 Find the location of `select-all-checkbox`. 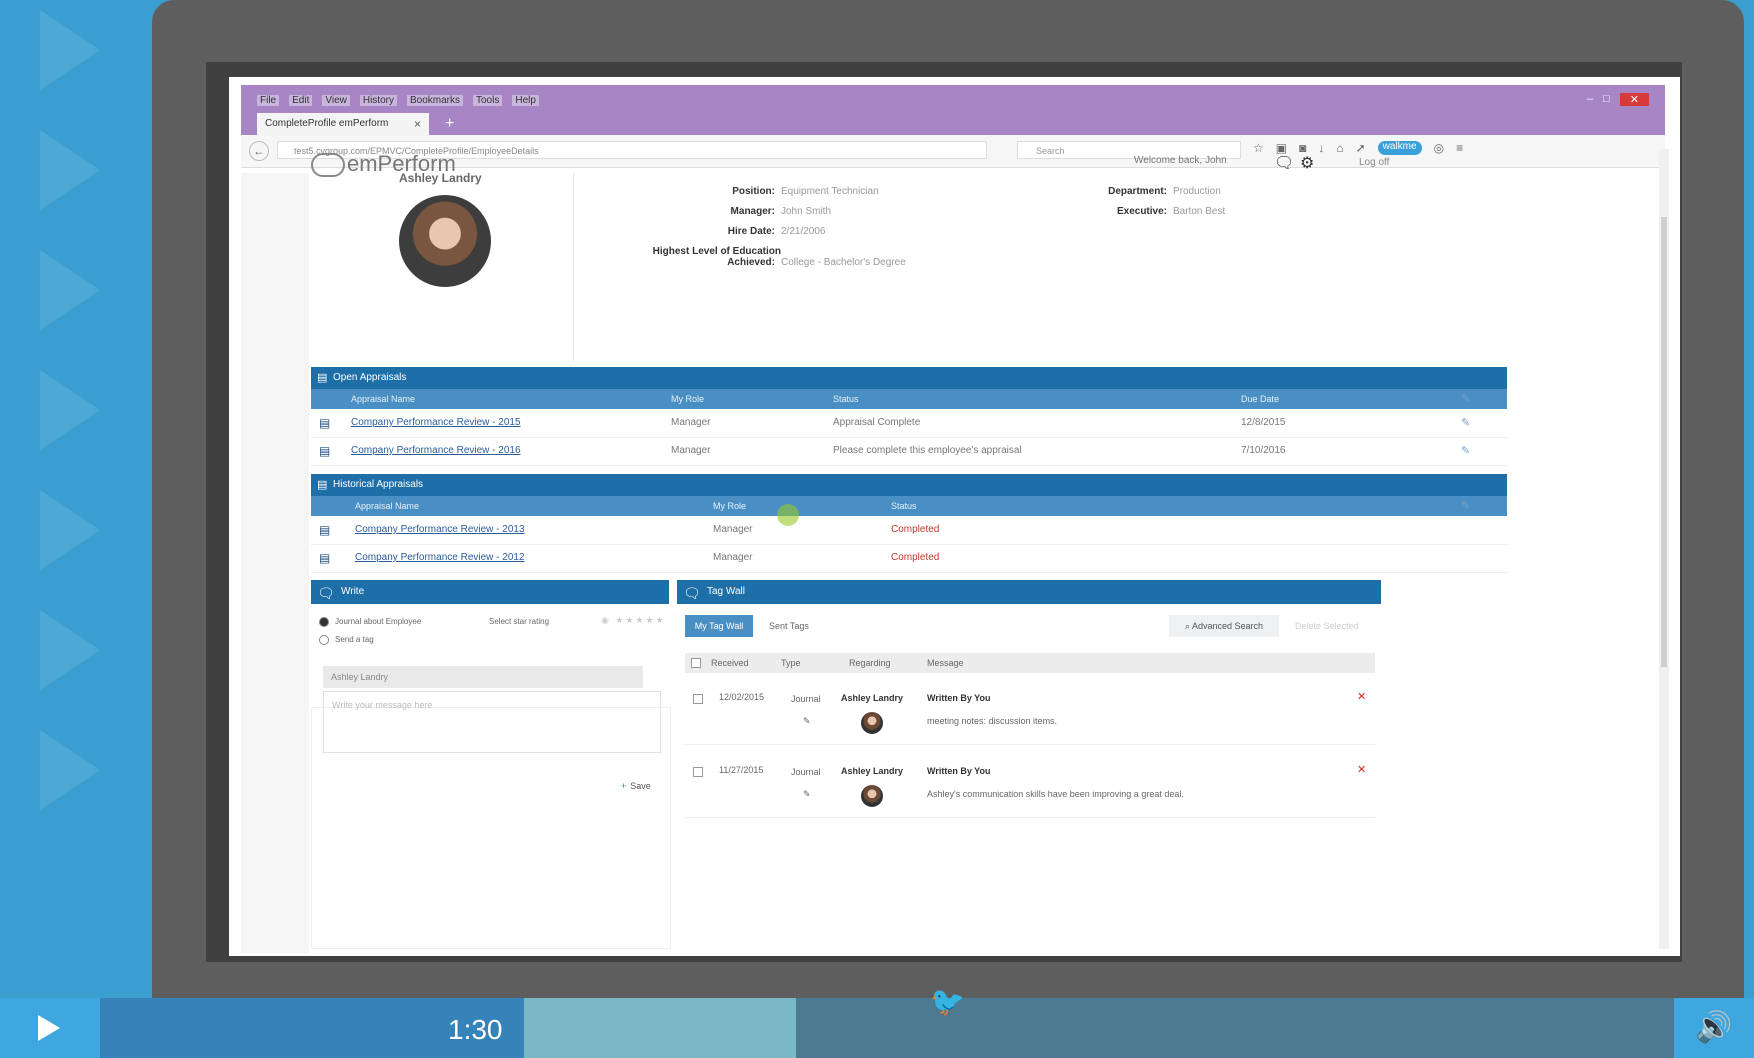

select-all-checkbox is located at coordinates (696, 663).